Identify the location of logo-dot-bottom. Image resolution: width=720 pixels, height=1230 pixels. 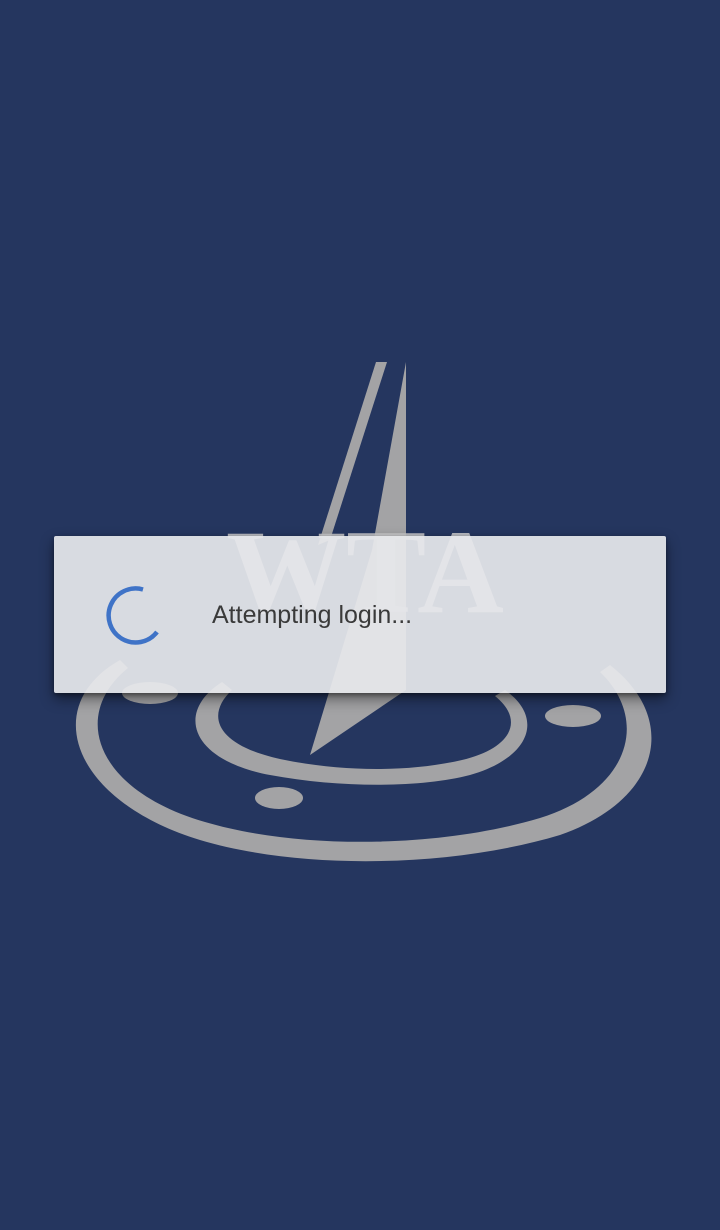
(279, 798).